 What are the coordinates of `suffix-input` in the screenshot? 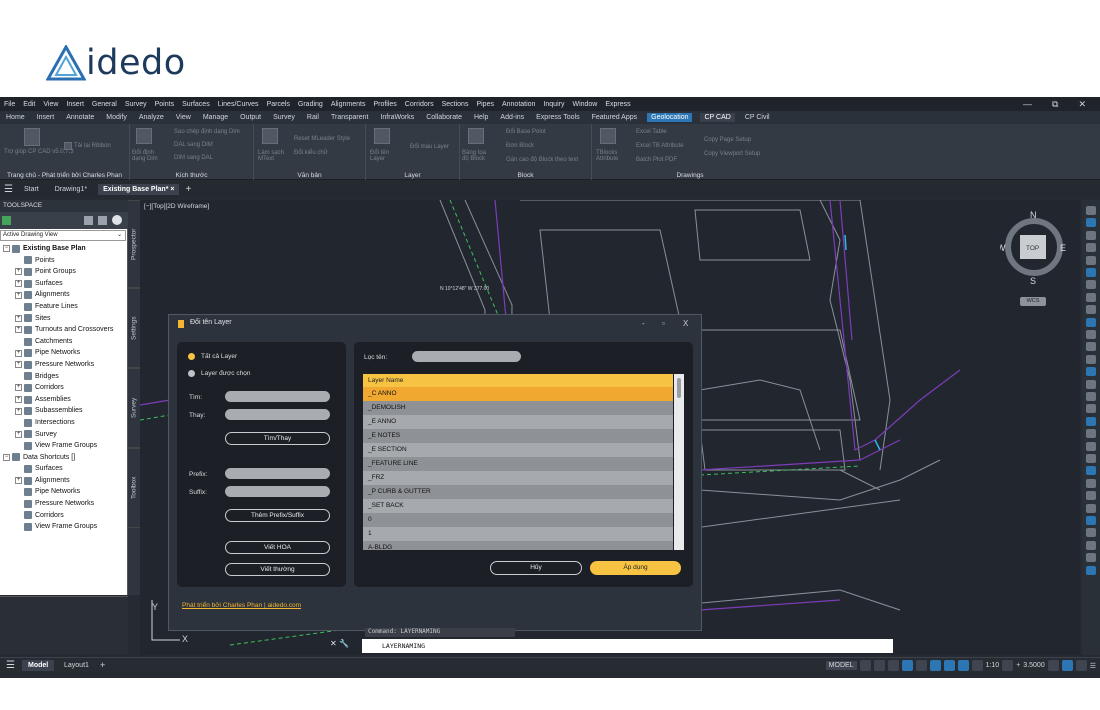 It's located at (277, 491).